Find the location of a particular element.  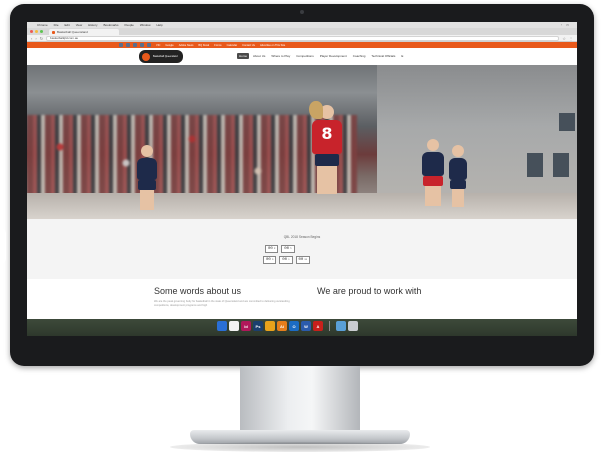

site-logo: Basketball Queensland is located at coordinates (161, 56).